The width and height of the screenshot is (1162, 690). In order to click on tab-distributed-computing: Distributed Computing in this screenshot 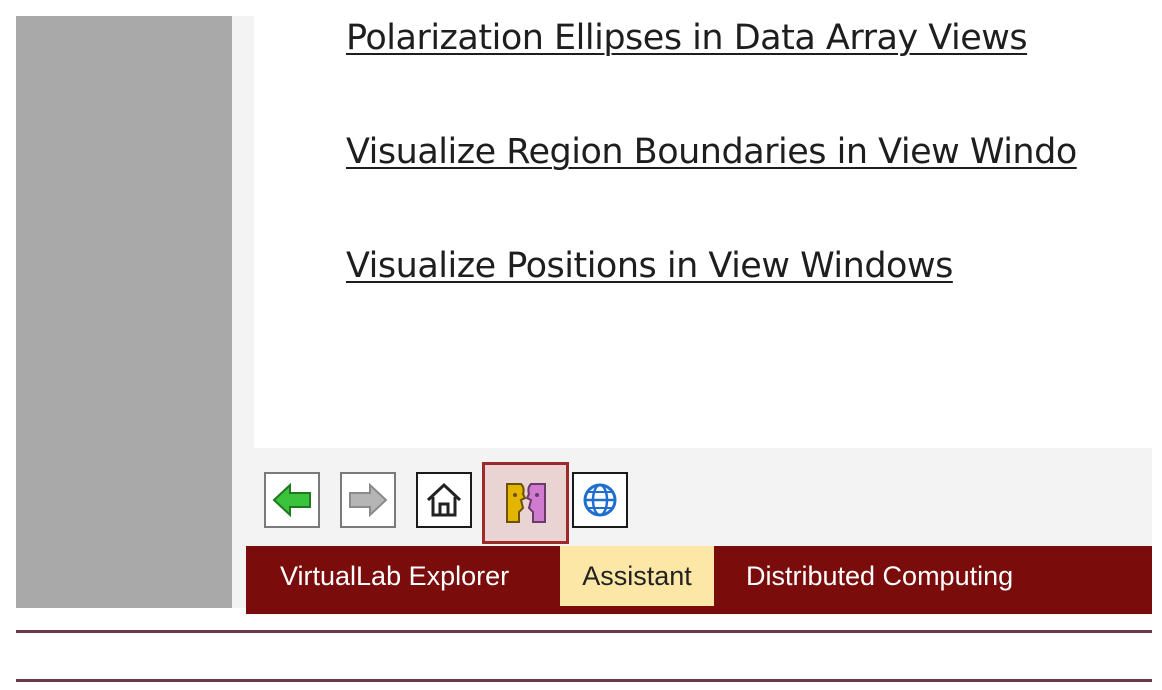, I will do `click(879, 576)`.